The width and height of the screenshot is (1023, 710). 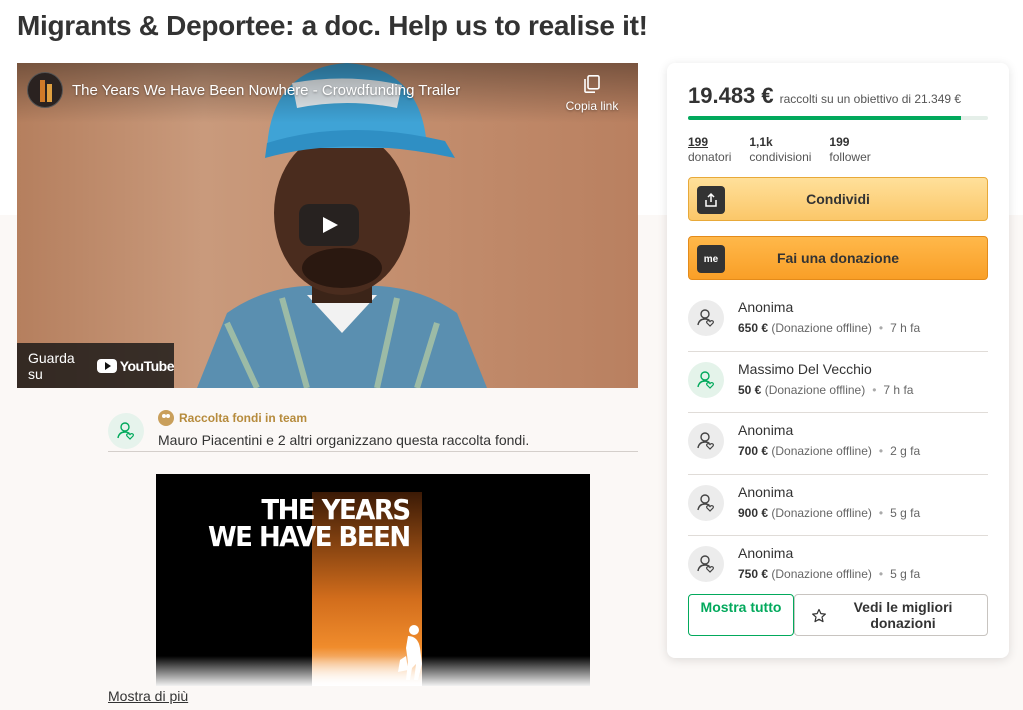 What do you see at coordinates (731, 95) in the screenshot?
I see `raised-amount: 19.483 €` at bounding box center [731, 95].